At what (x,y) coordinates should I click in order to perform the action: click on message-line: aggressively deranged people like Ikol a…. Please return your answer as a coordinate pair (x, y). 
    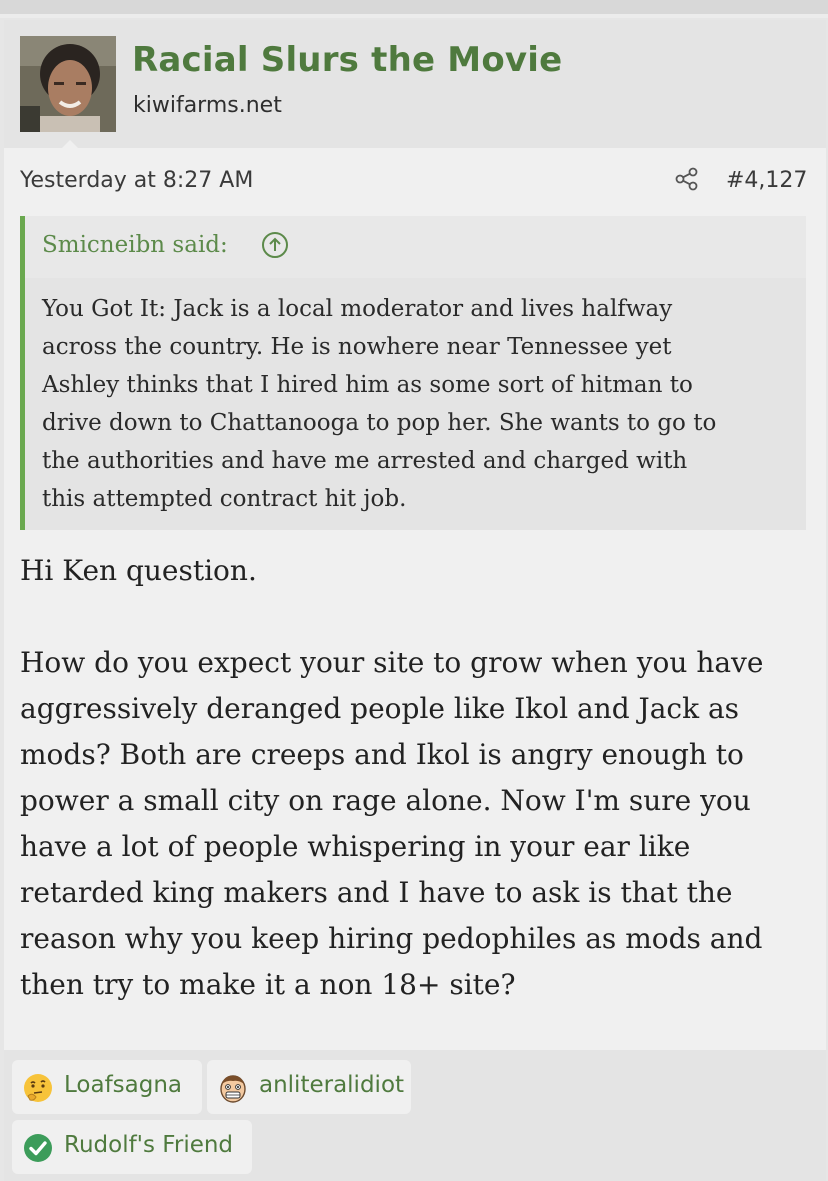
    Looking at the image, I should click on (380, 708).